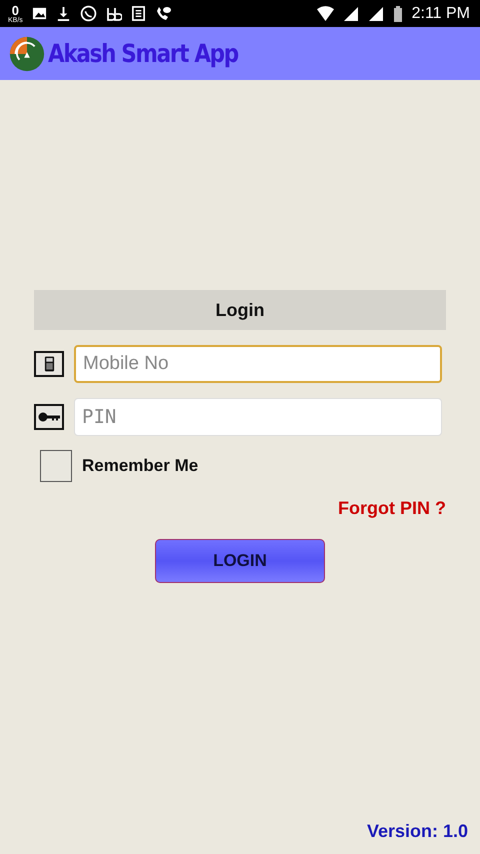  Describe the element at coordinates (240, 561) in the screenshot. I see `login-button: LOGIN` at that location.